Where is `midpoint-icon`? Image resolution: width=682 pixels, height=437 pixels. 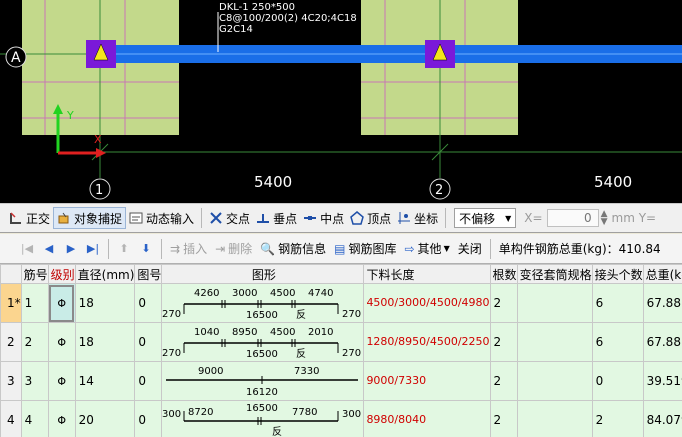 midpoint-icon is located at coordinates (310, 218).